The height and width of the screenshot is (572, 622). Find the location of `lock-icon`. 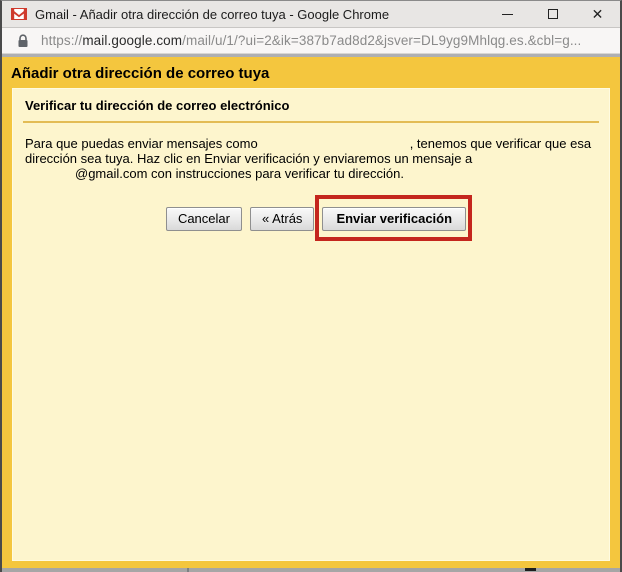

lock-icon is located at coordinates (23, 40).